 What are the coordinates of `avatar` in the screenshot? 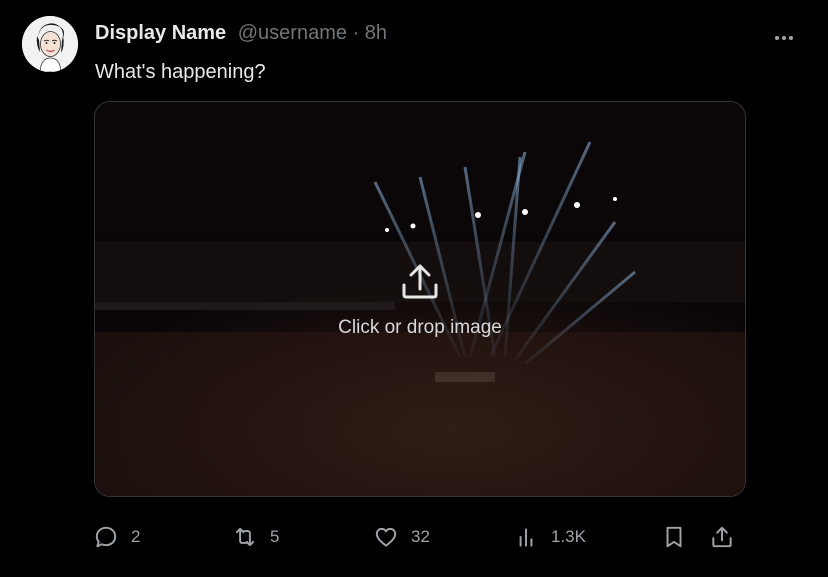 It's located at (50, 44).